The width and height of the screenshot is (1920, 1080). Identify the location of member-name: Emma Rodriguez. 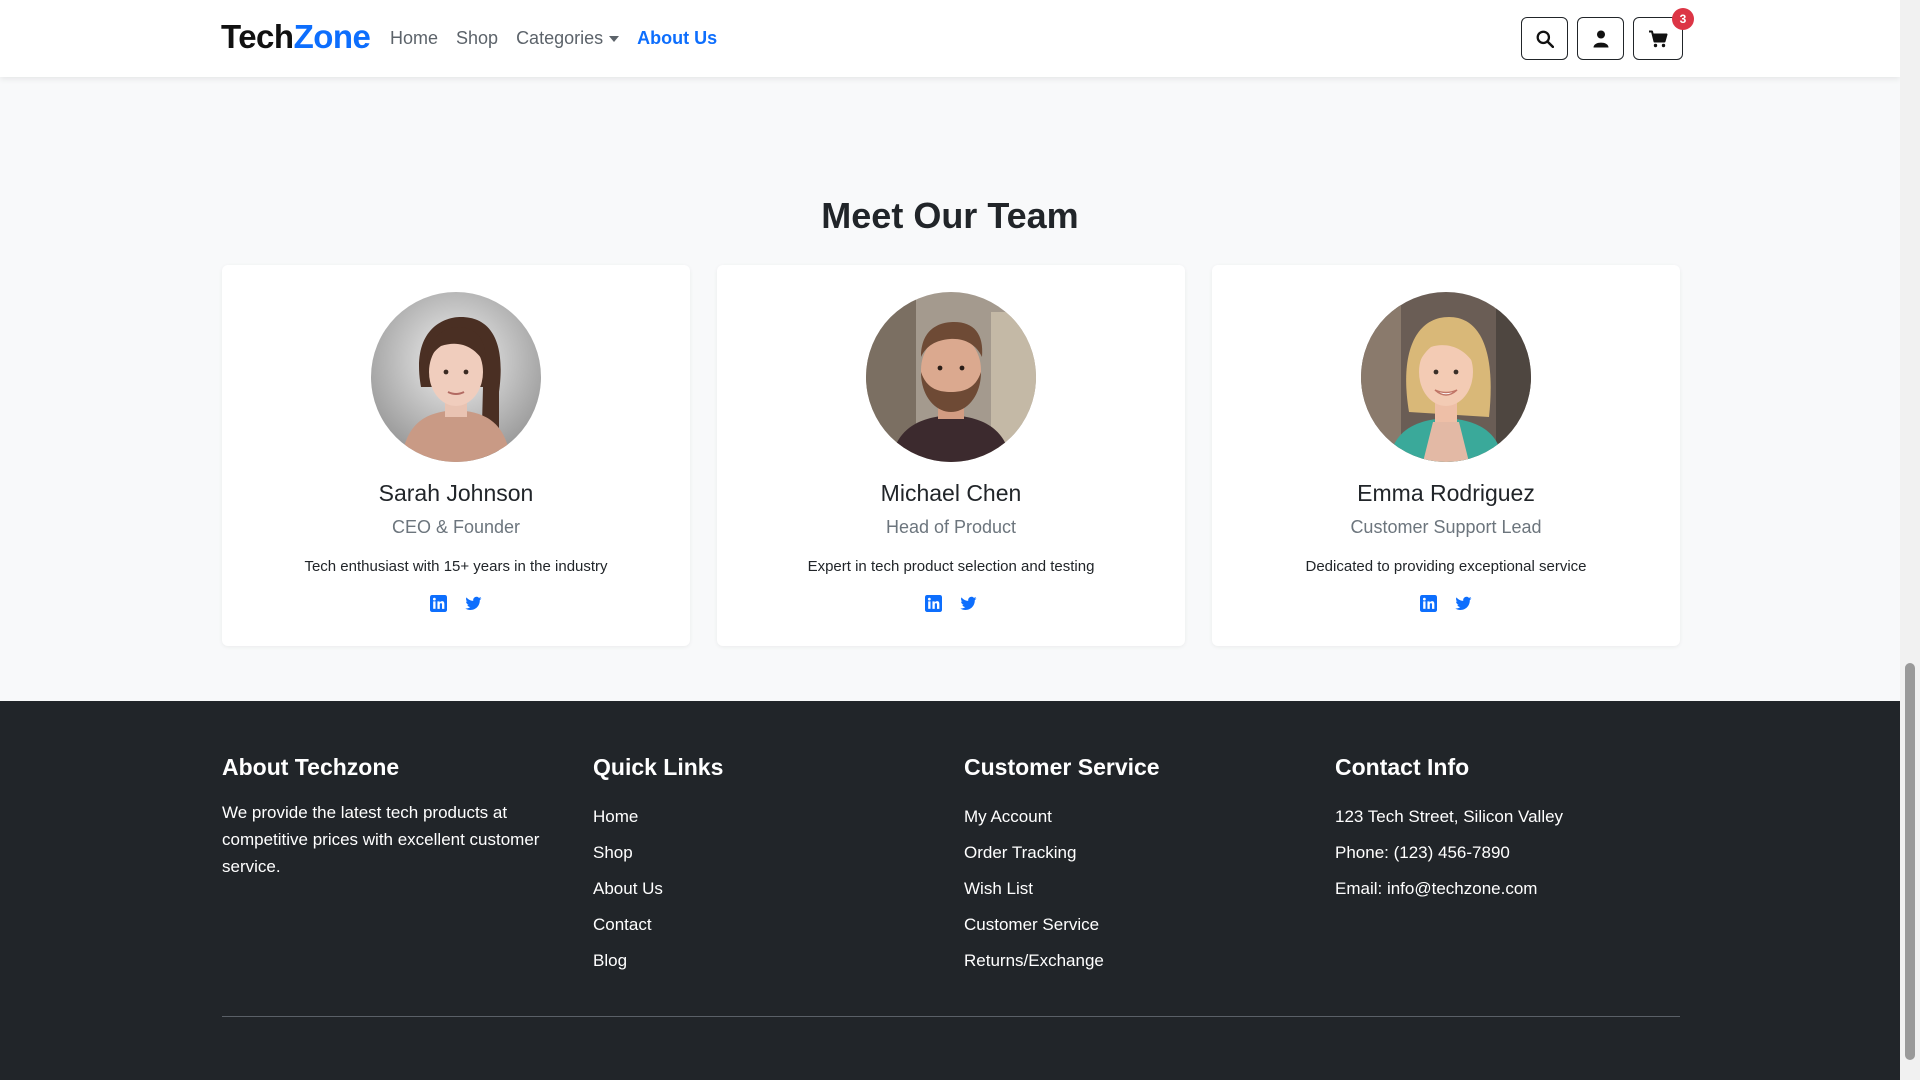
(1446, 493).